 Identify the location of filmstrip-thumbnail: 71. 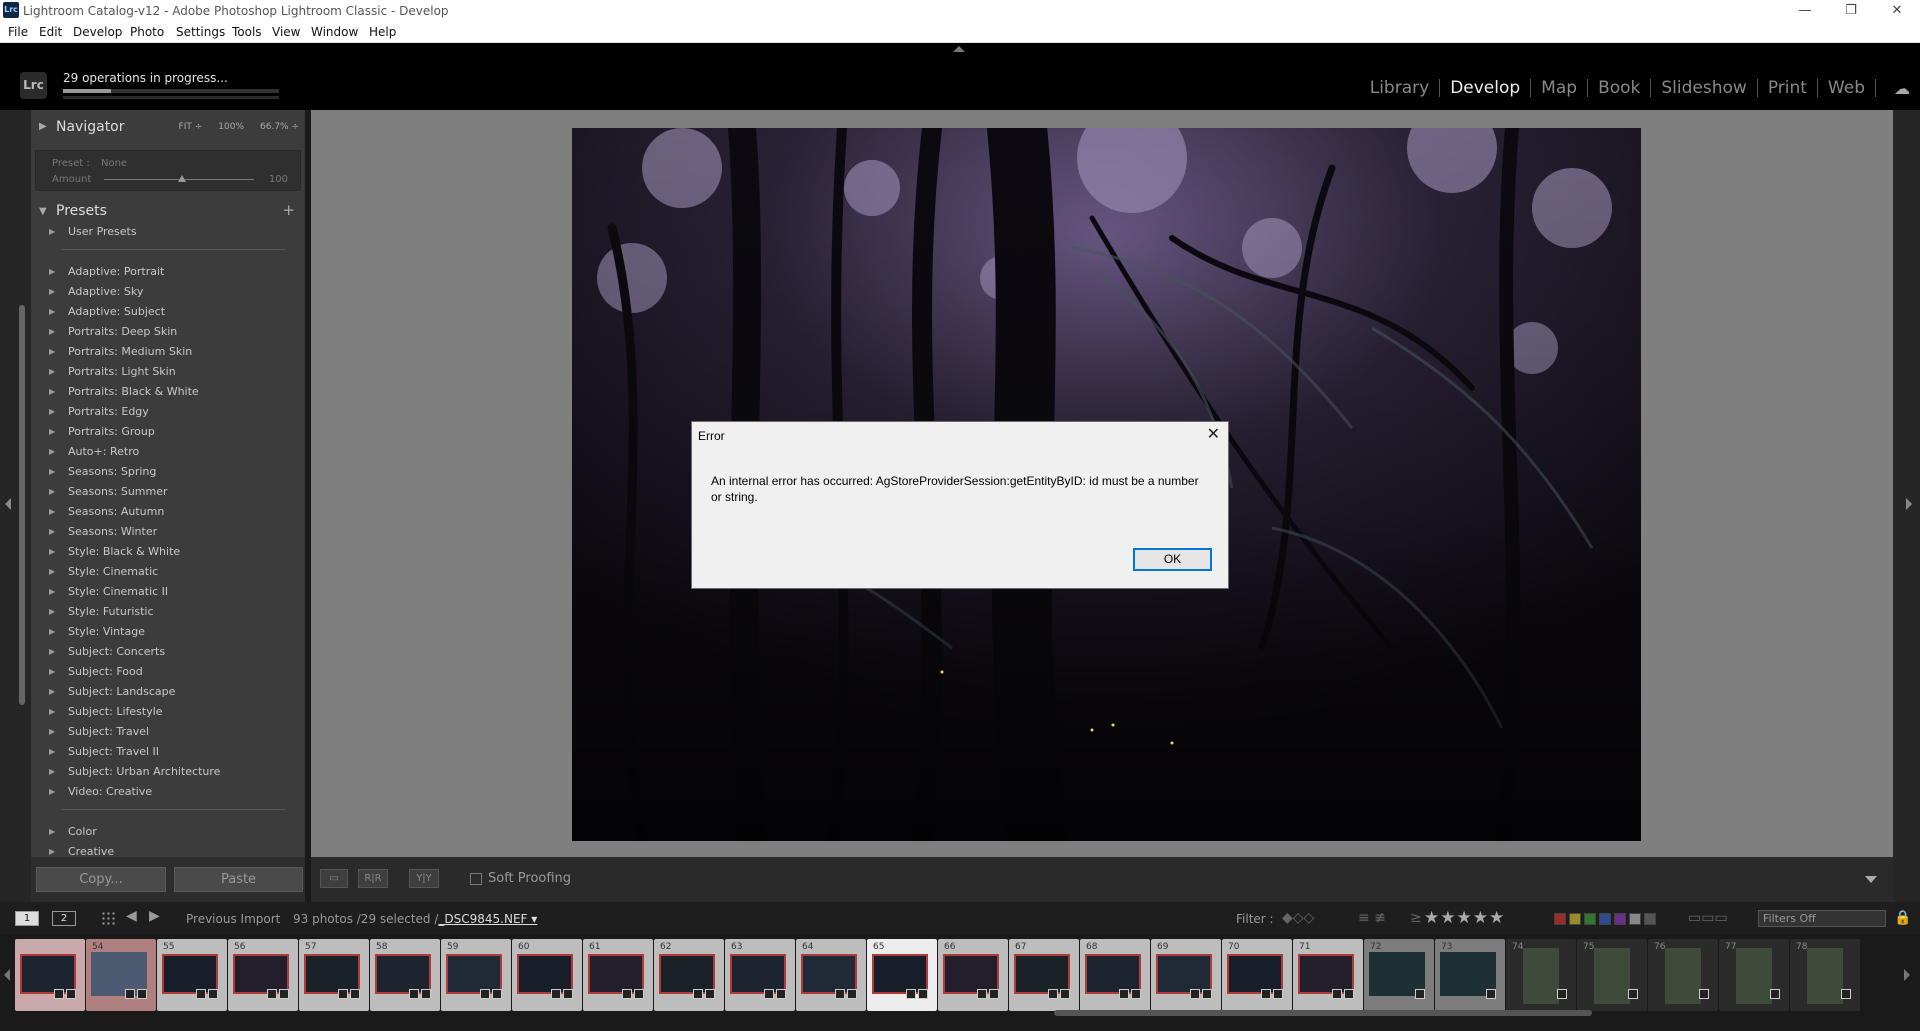
(1328, 975).